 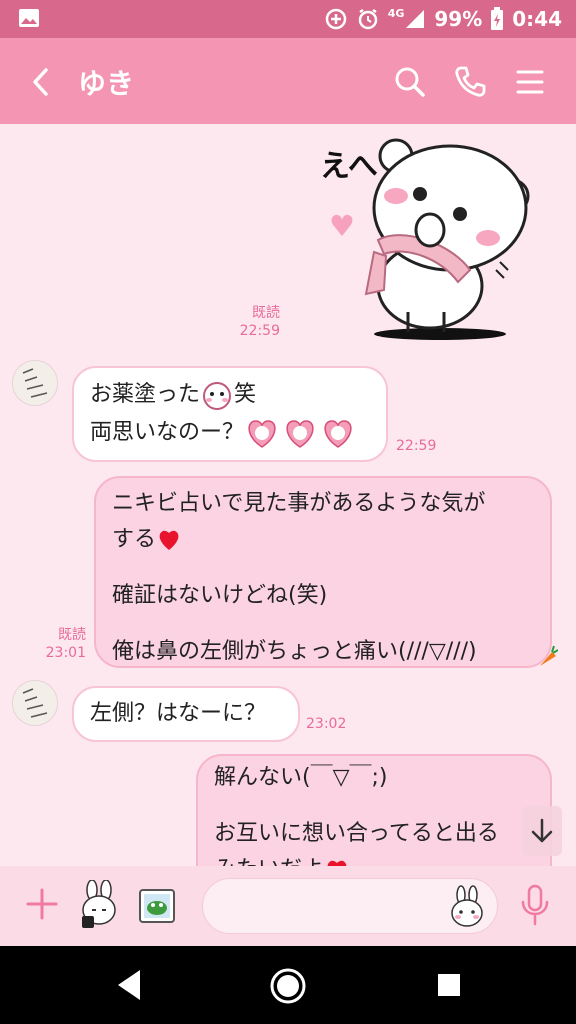 I want to click on status-right: 4G 99% 0:44, so click(x=443, y=19).